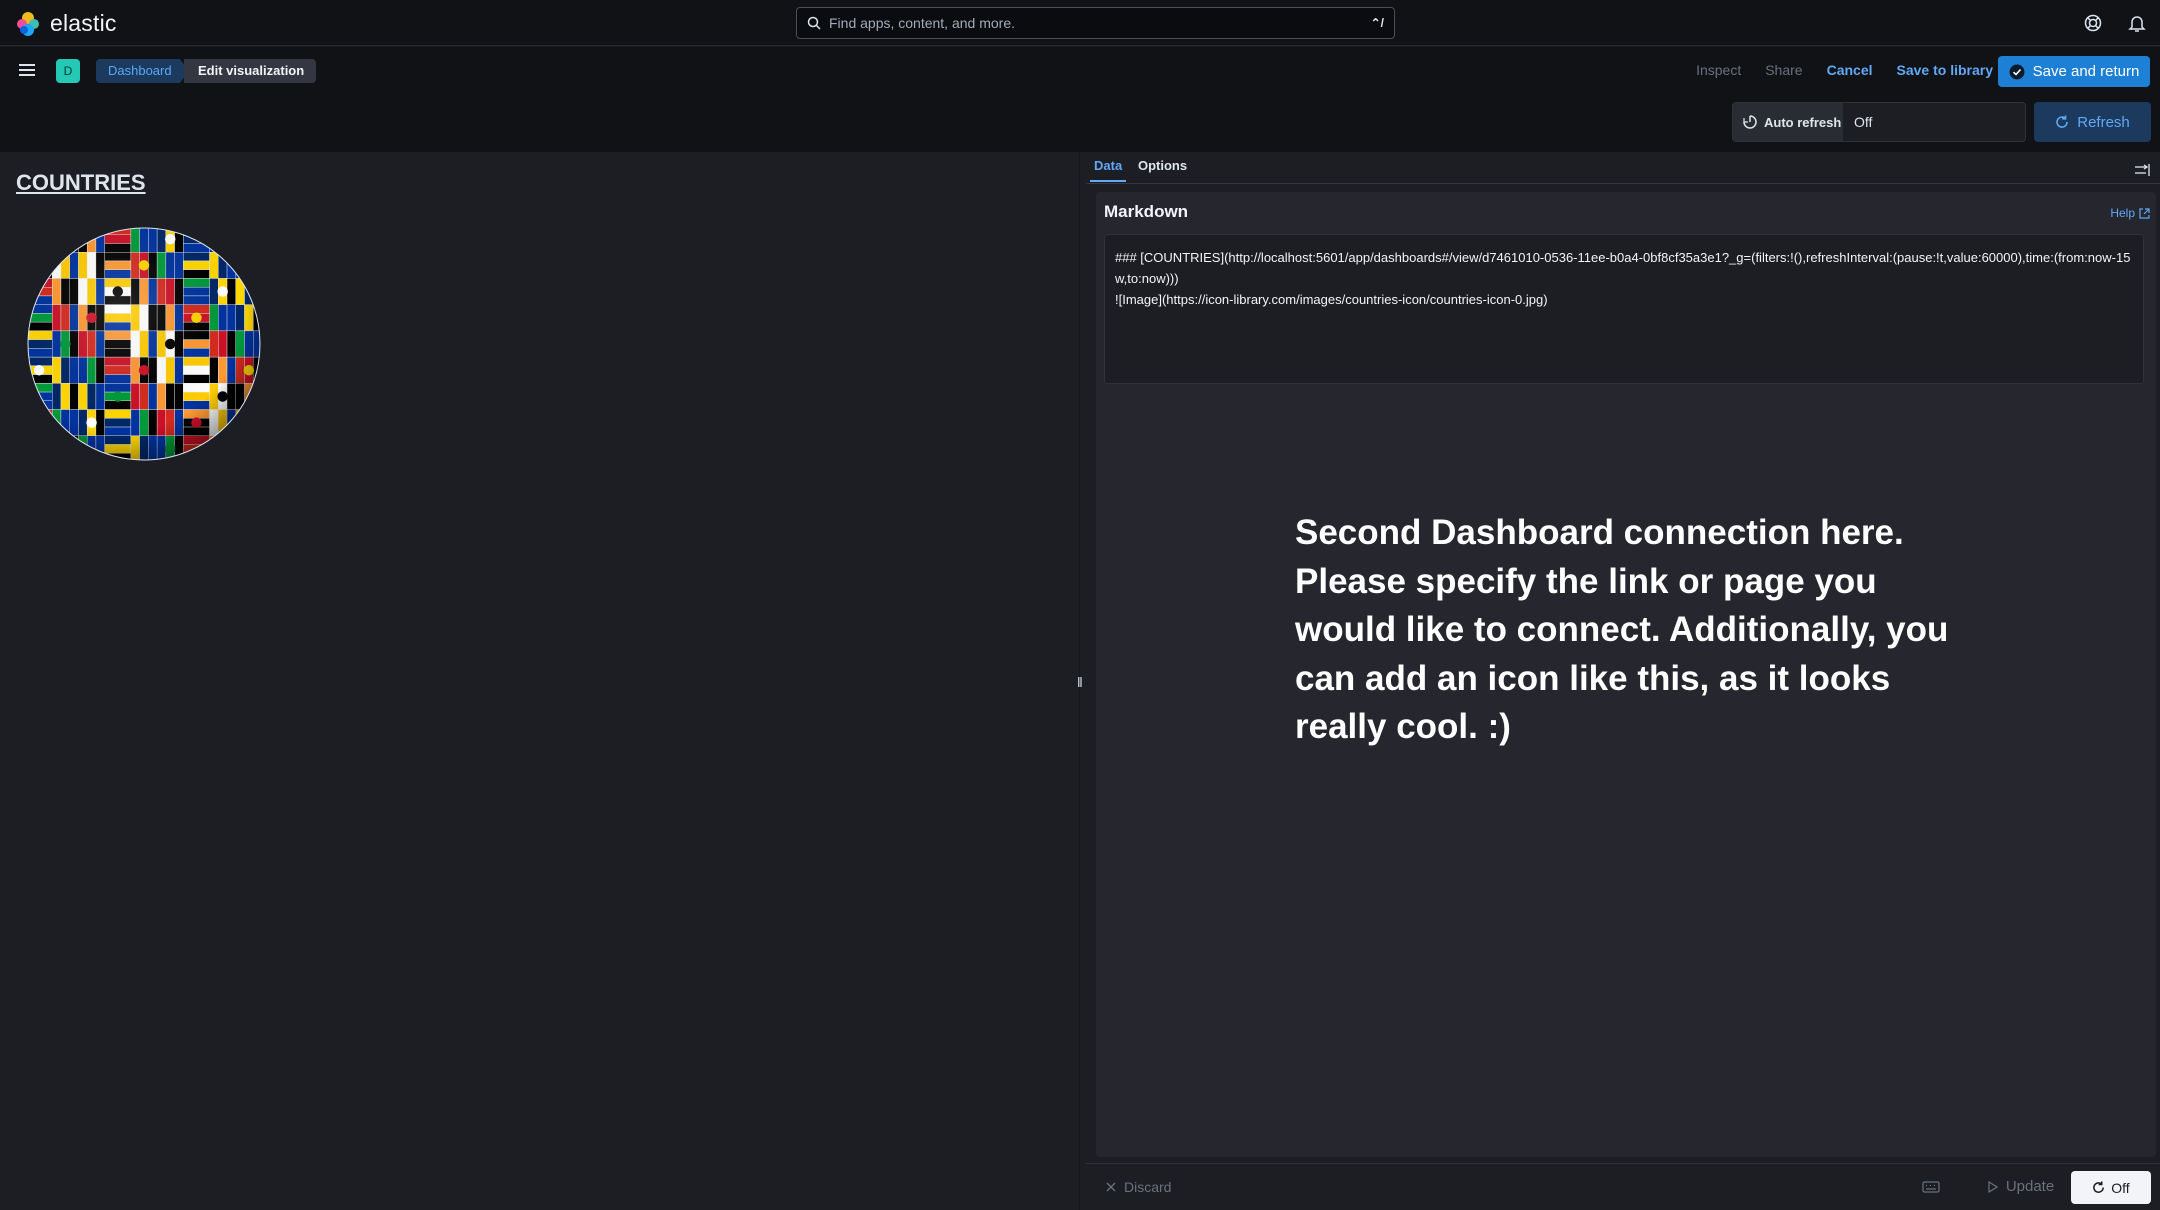  Describe the element at coordinates (1148, 1187) in the screenshot. I see `discard-label: Discard` at that location.